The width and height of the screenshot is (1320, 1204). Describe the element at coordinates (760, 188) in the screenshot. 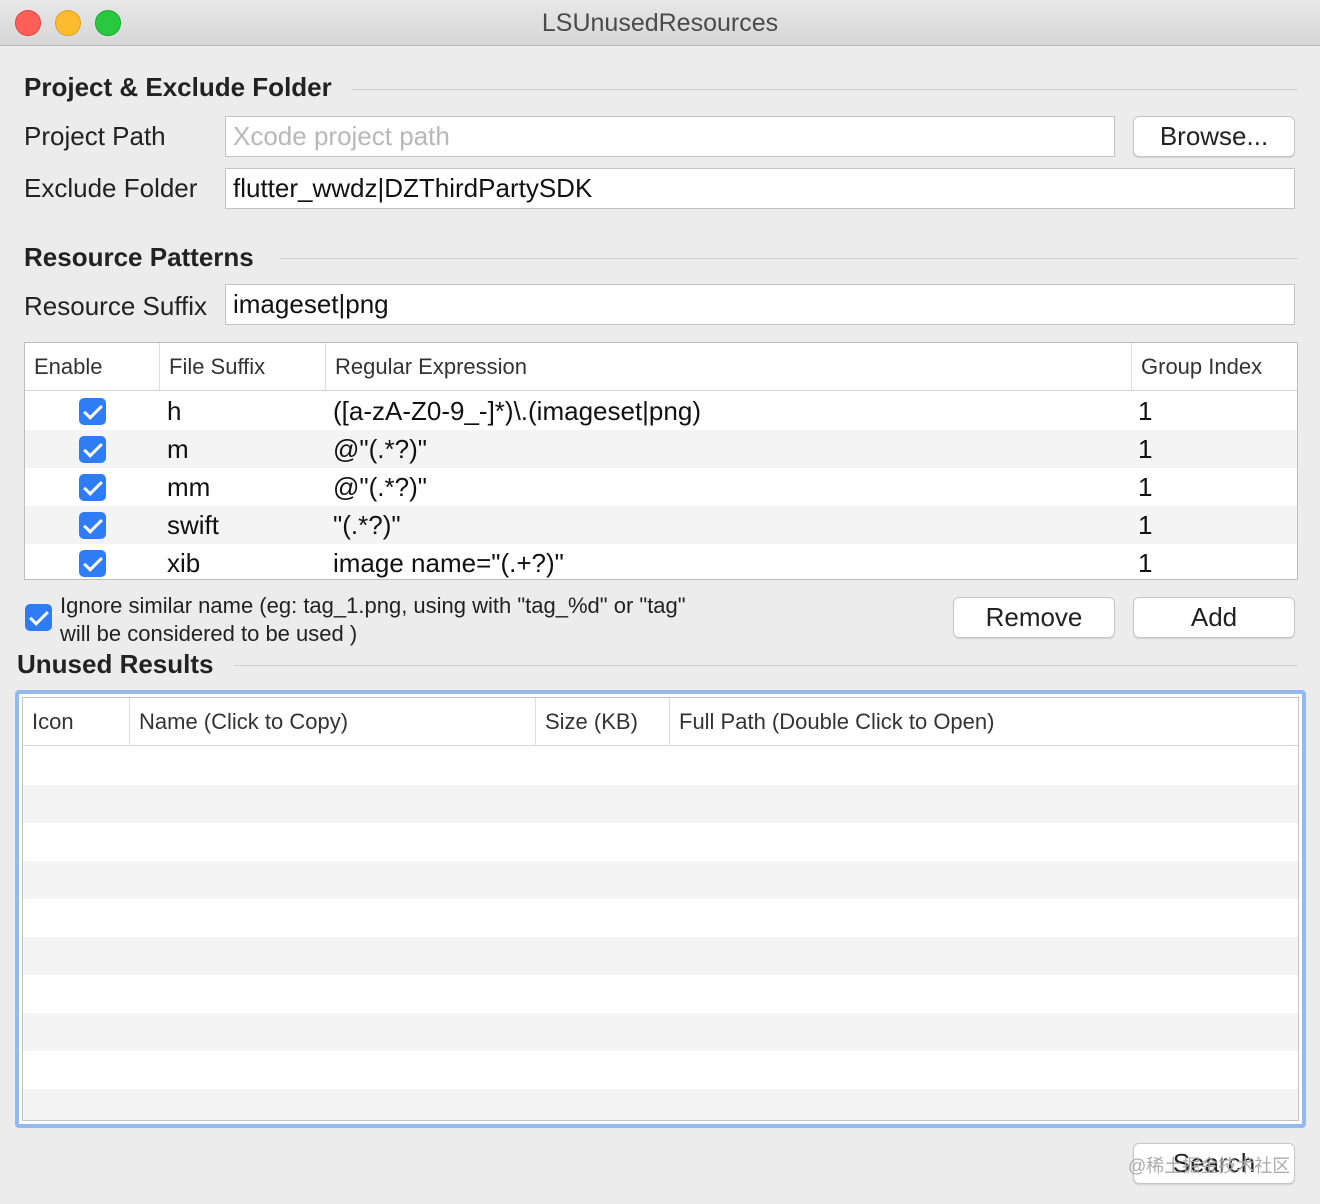

I see `exclude-folder-input: flutter_wwdz|DZThirdPartySDK` at that location.